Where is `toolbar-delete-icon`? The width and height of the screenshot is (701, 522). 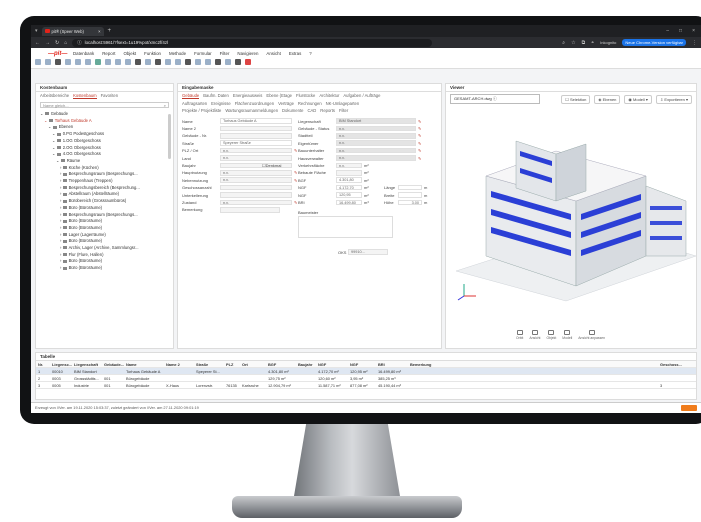 toolbar-delete-icon is located at coordinates (88, 62).